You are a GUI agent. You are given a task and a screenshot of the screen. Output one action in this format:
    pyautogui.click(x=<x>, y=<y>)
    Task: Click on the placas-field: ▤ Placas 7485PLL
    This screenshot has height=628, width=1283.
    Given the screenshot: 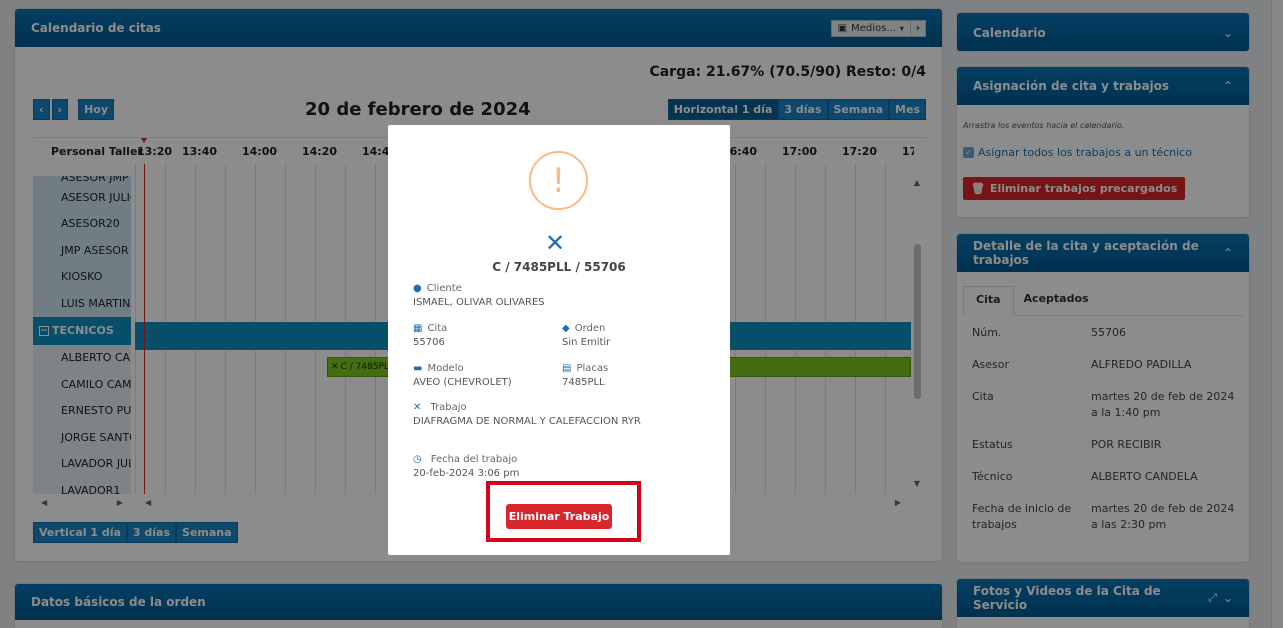 What is the action you would take?
    pyautogui.click(x=585, y=375)
    